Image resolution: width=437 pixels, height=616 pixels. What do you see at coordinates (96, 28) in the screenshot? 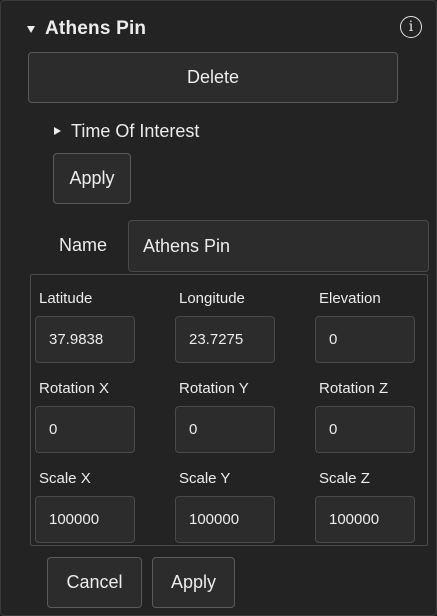
I see `panel-title: Athens Pin` at bounding box center [96, 28].